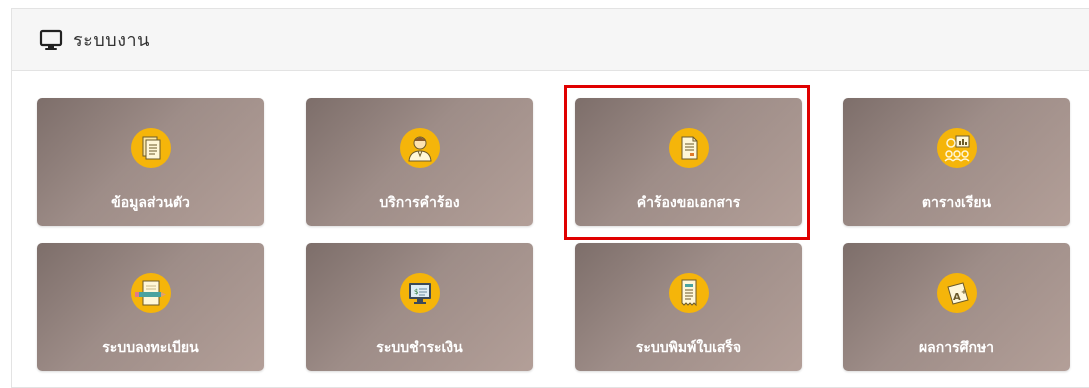 This screenshot has height=388, width=1089. Describe the element at coordinates (688, 148) in the screenshot. I see `document-request-icon` at that location.